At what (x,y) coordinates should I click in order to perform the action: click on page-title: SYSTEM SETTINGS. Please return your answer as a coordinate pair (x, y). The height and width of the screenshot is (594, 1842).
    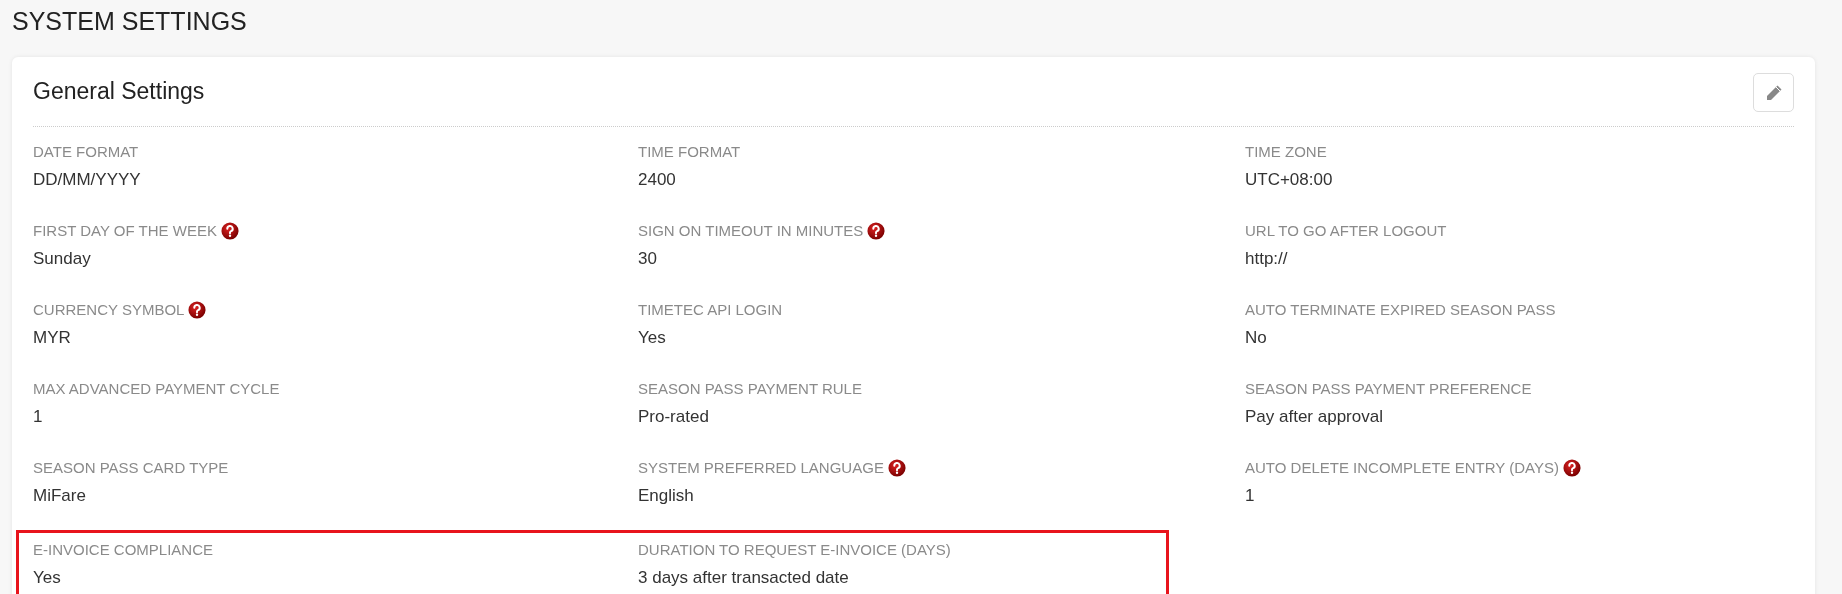
    Looking at the image, I should click on (130, 21).